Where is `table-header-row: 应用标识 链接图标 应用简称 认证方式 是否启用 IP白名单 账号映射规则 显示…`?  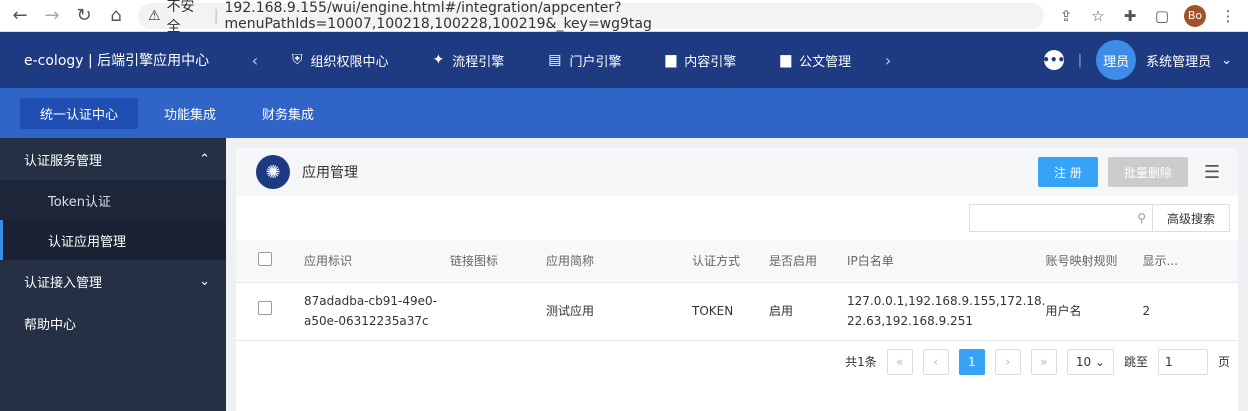
table-header-row: 应用标识 链接图标 应用简称 认证方式 是否启用 IP白名单 账号映射规则 显示… is located at coordinates (737, 261).